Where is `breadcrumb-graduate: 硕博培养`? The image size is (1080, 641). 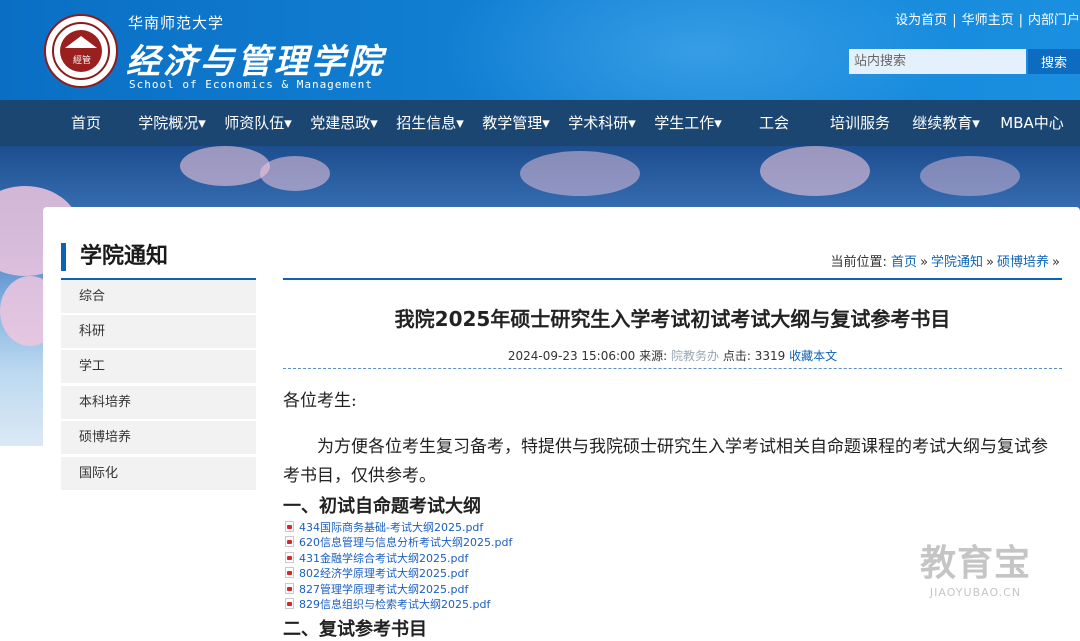
breadcrumb-graduate: 硕博培养 is located at coordinates (1023, 262).